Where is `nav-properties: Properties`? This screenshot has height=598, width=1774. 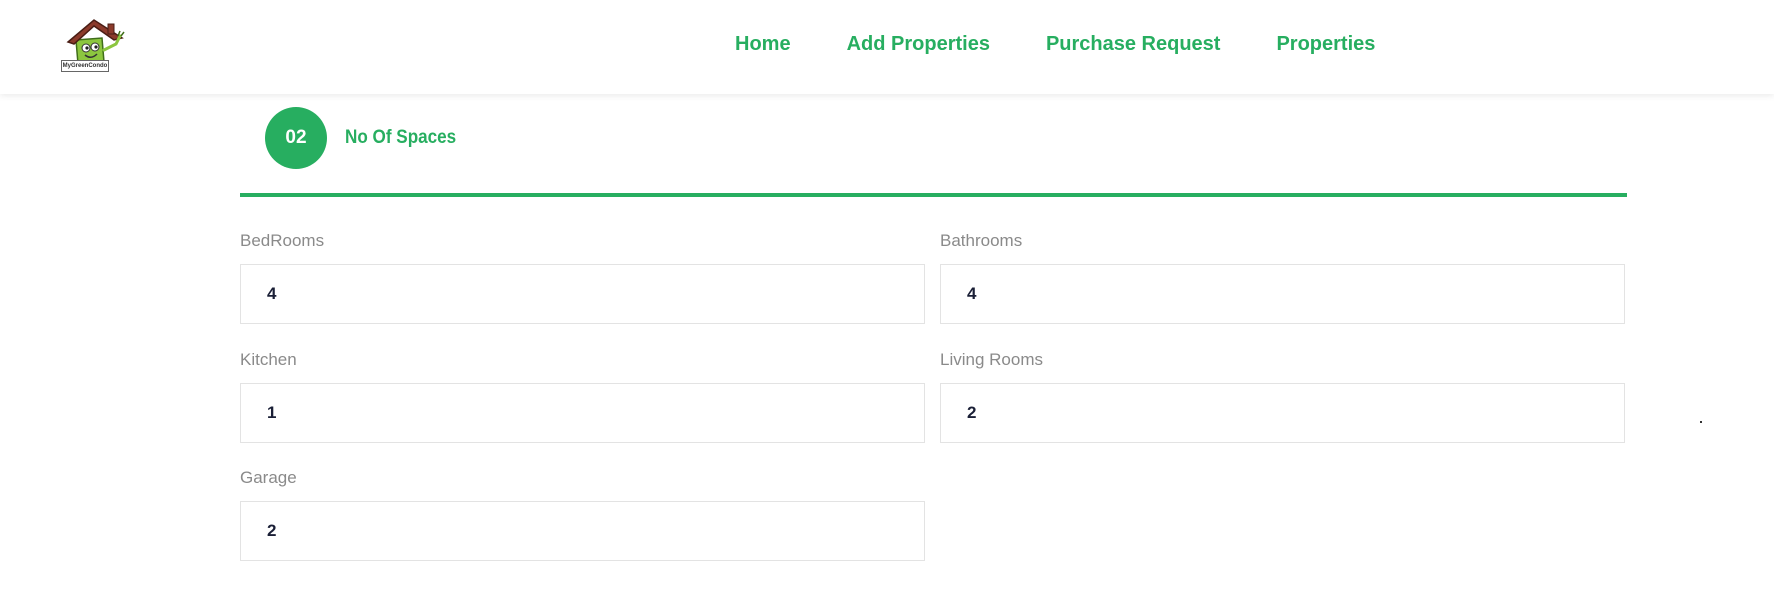 nav-properties: Properties is located at coordinates (1325, 44).